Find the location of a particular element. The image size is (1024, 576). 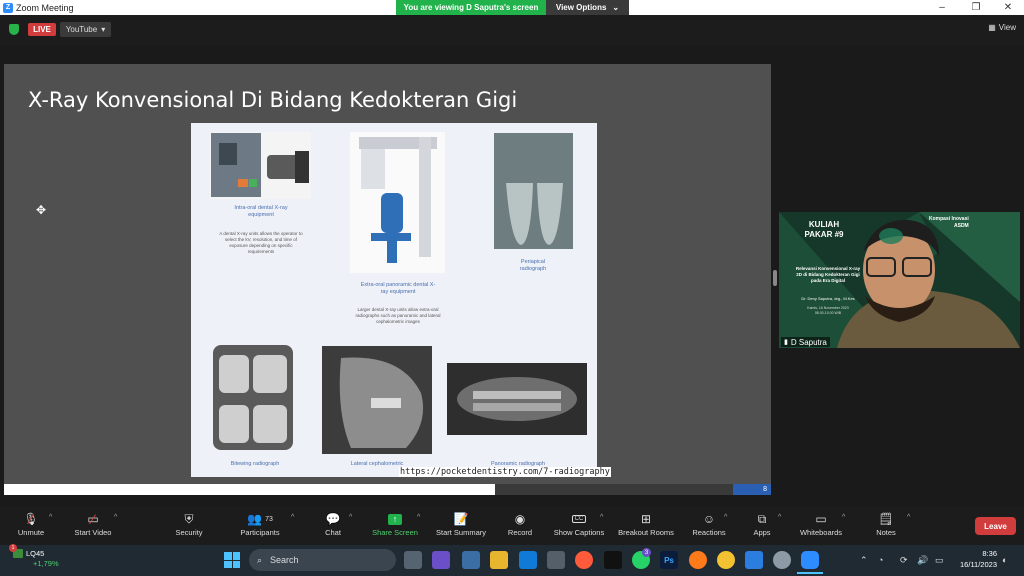

captions-icon-text: CC is located at coordinates (579, 519).